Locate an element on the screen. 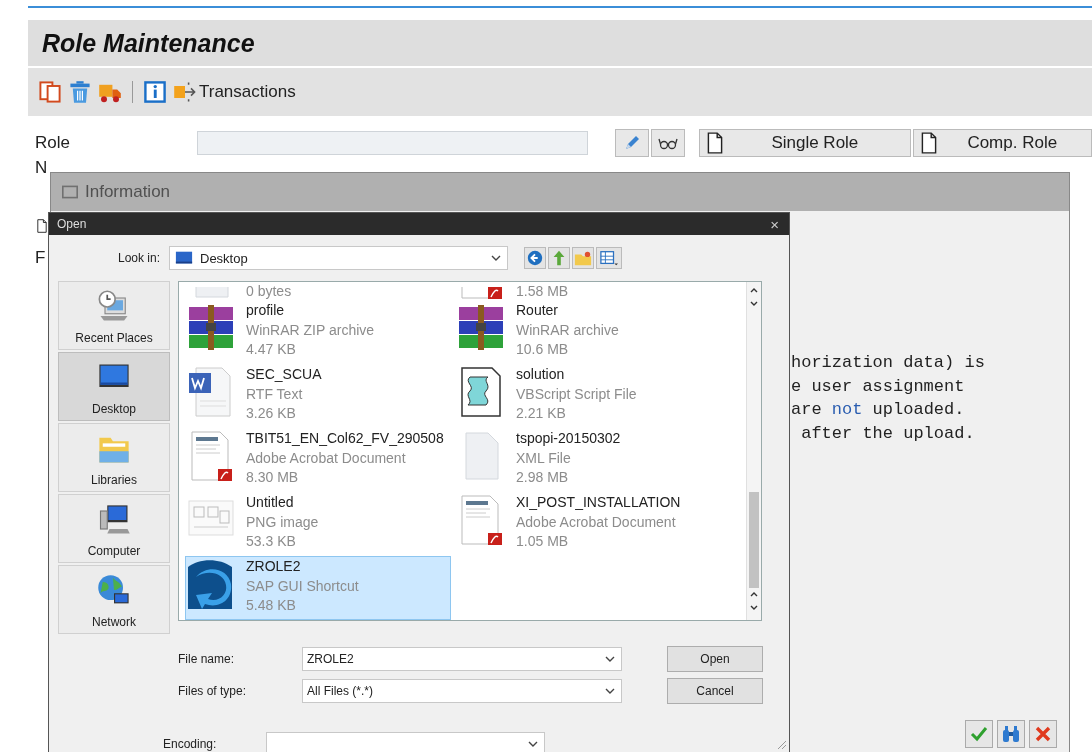 This screenshot has width=1092, height=752. info-button is located at coordinates (155, 92).